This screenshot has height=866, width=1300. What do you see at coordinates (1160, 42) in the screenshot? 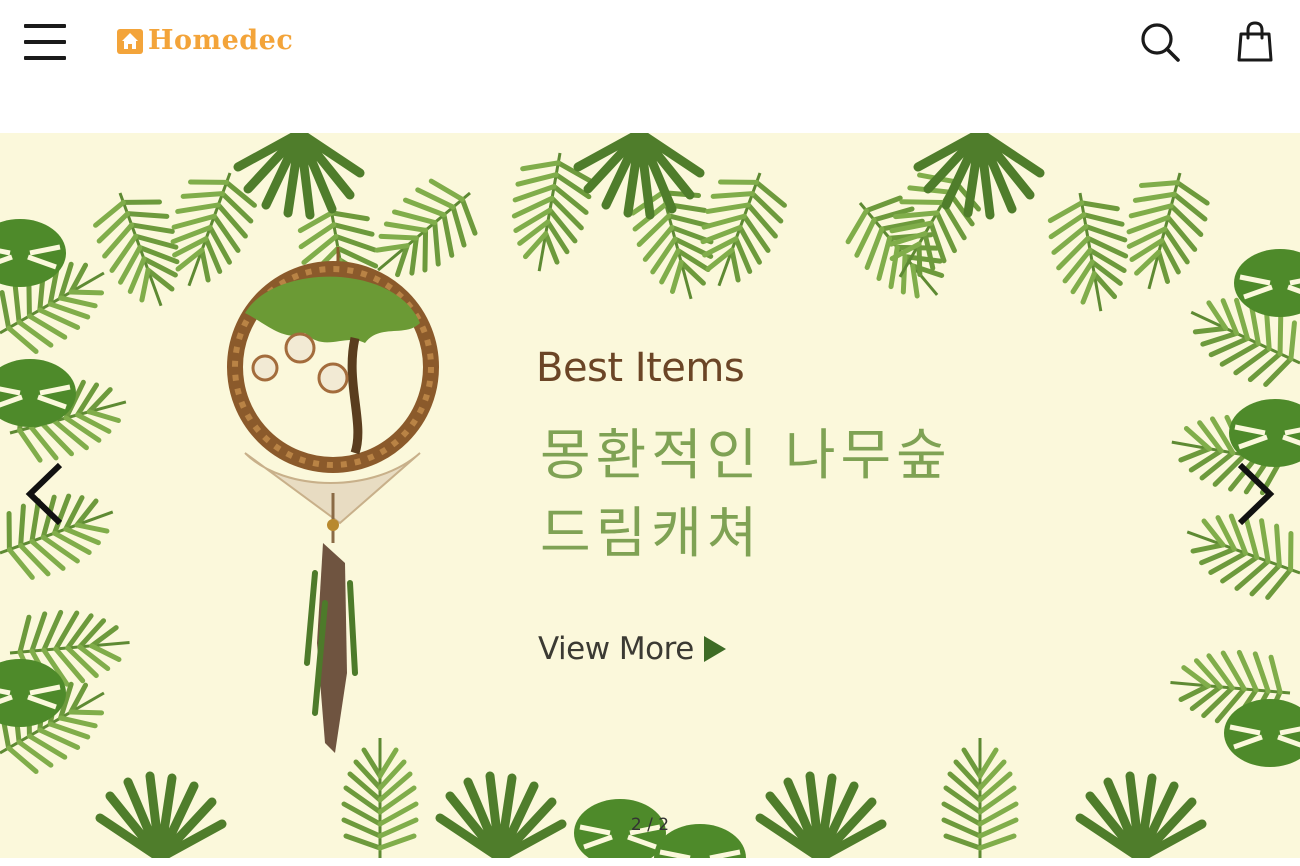
I see `search-icon` at bounding box center [1160, 42].